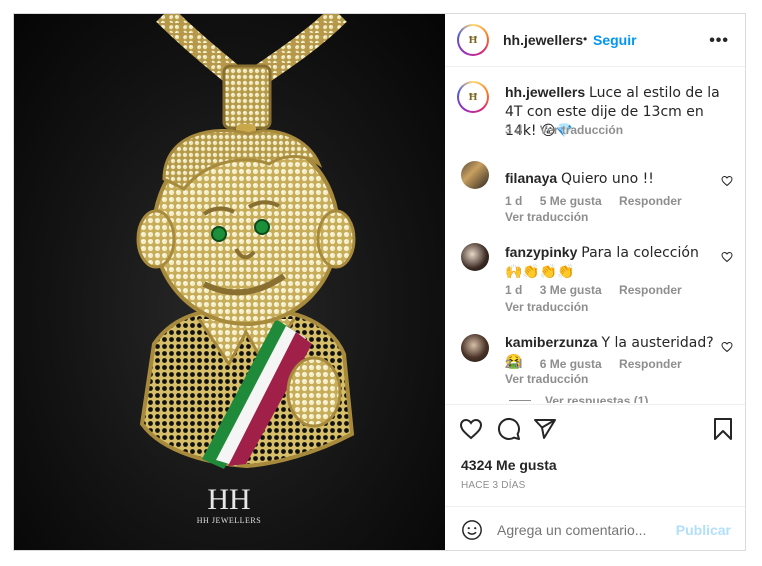  What do you see at coordinates (472, 530) in the screenshot?
I see `smiley-icon` at bounding box center [472, 530].